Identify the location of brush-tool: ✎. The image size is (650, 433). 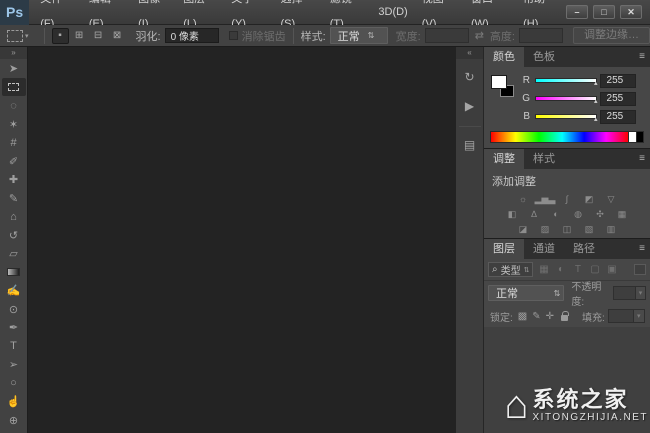
(14, 198).